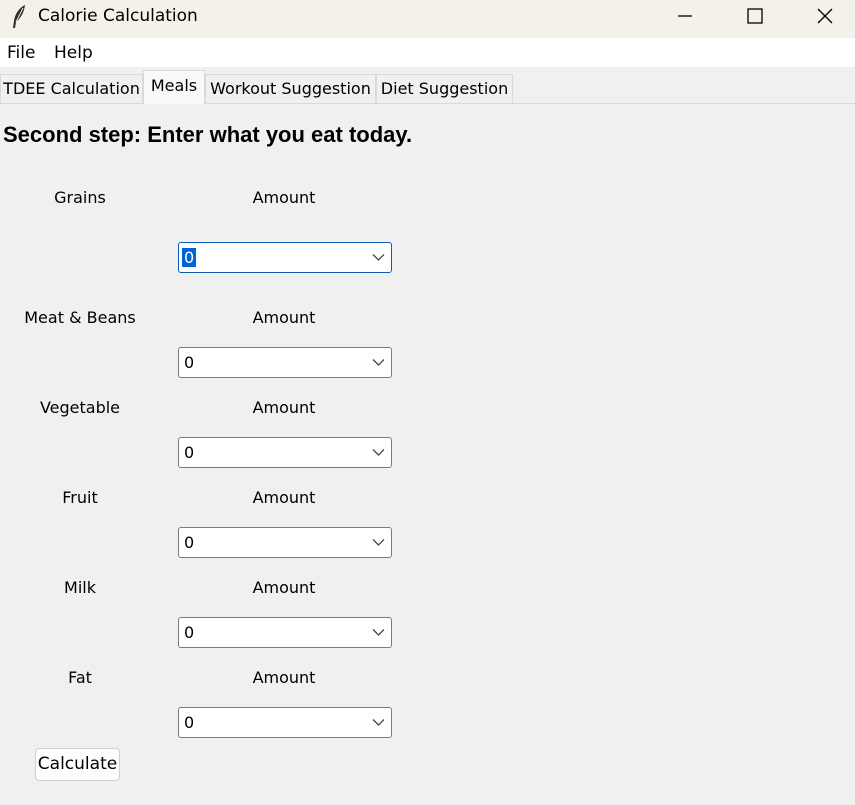 This screenshot has width=855, height=805. I want to click on food-label-fruit: Fruit, so click(80, 497).